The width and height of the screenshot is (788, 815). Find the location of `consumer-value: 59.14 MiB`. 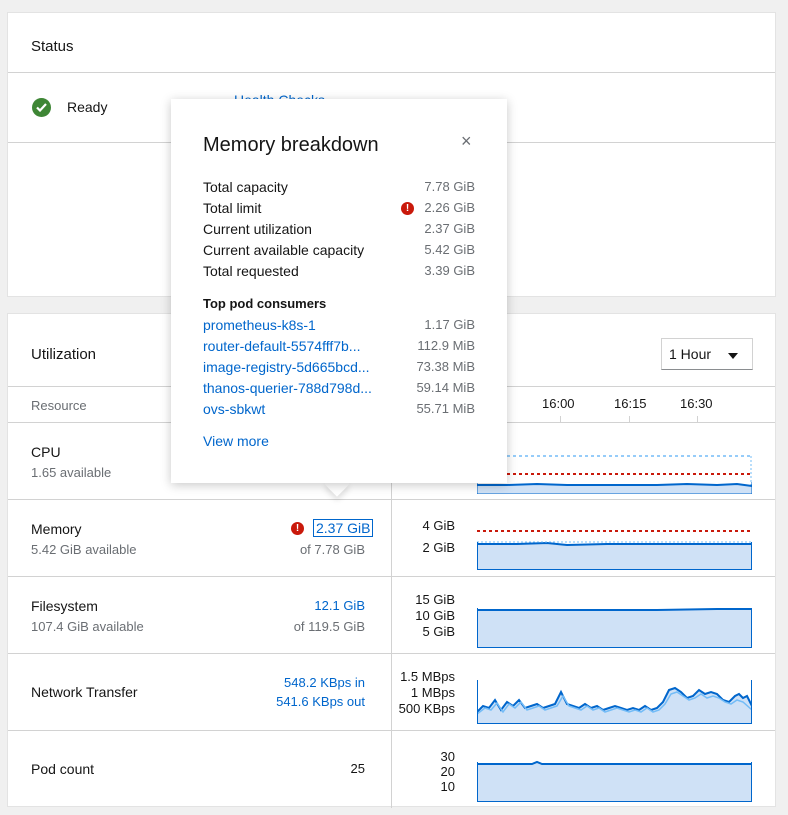

consumer-value: 59.14 MiB is located at coordinates (445, 387).